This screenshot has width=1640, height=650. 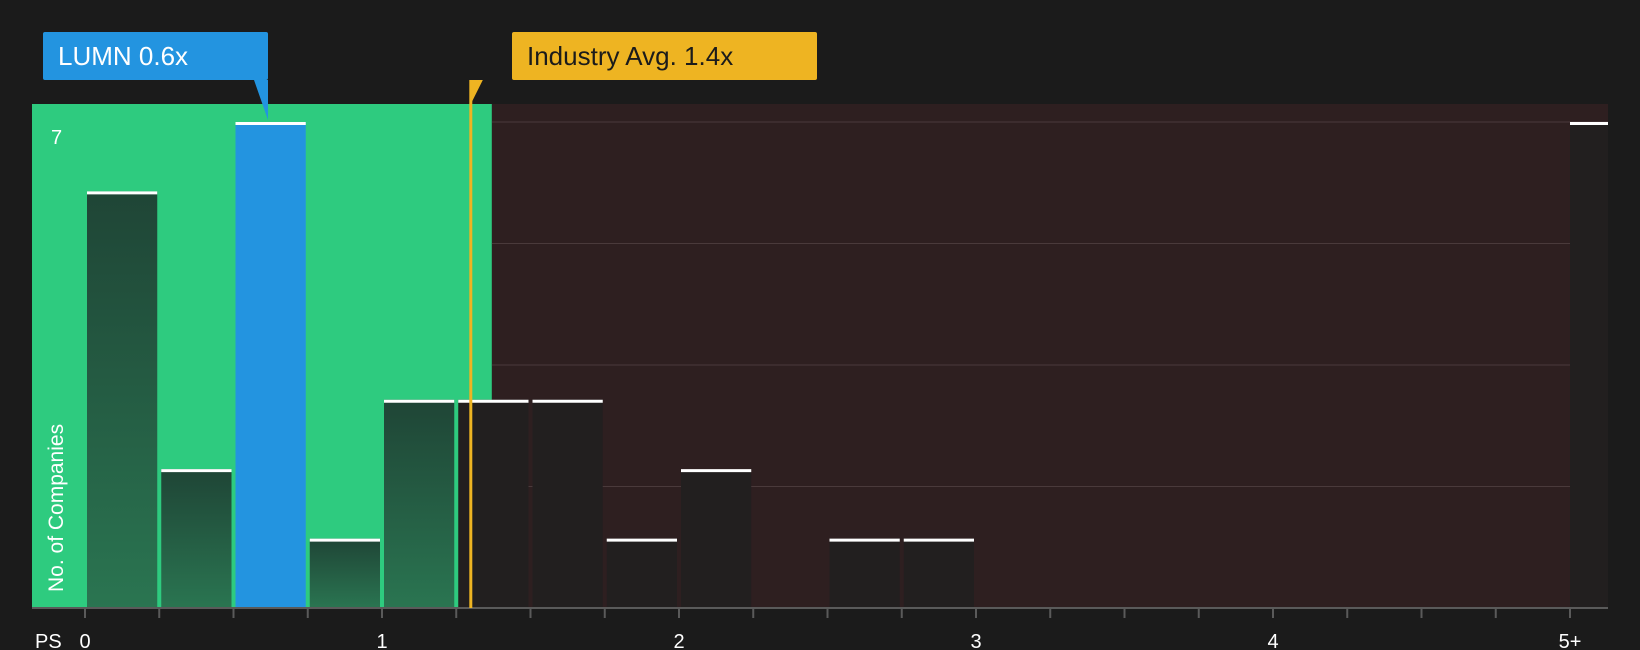 I want to click on industry-average-callout: Industry Avg. 1.4x, so click(x=664, y=56).